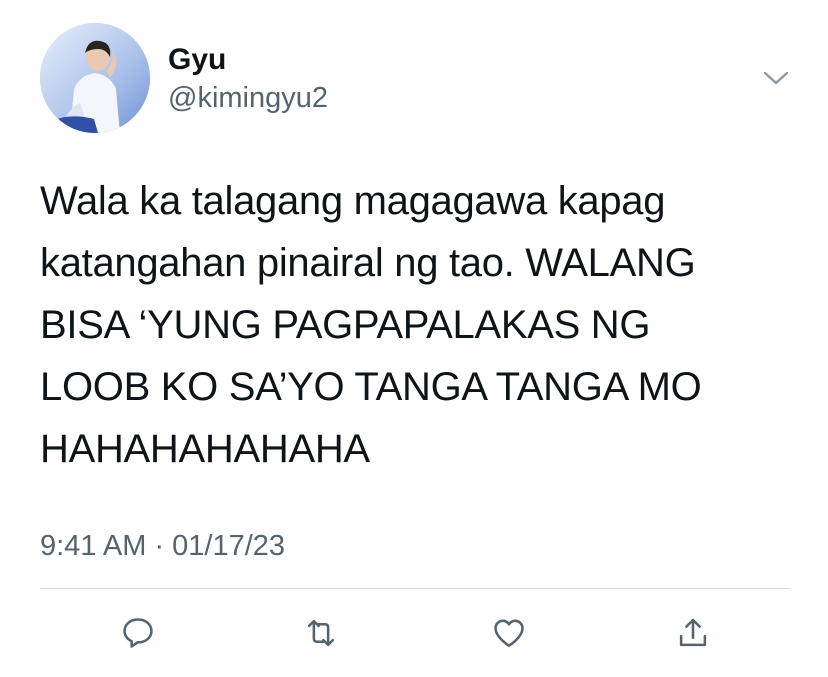  What do you see at coordinates (415, 588) in the screenshot?
I see `divider` at bounding box center [415, 588].